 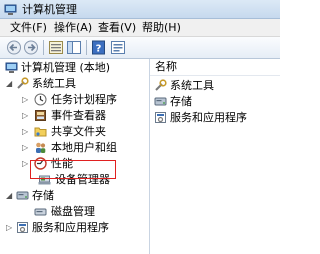 I want to click on tree-item-system-tools: ◢ 系统工具, so click(x=75, y=83).